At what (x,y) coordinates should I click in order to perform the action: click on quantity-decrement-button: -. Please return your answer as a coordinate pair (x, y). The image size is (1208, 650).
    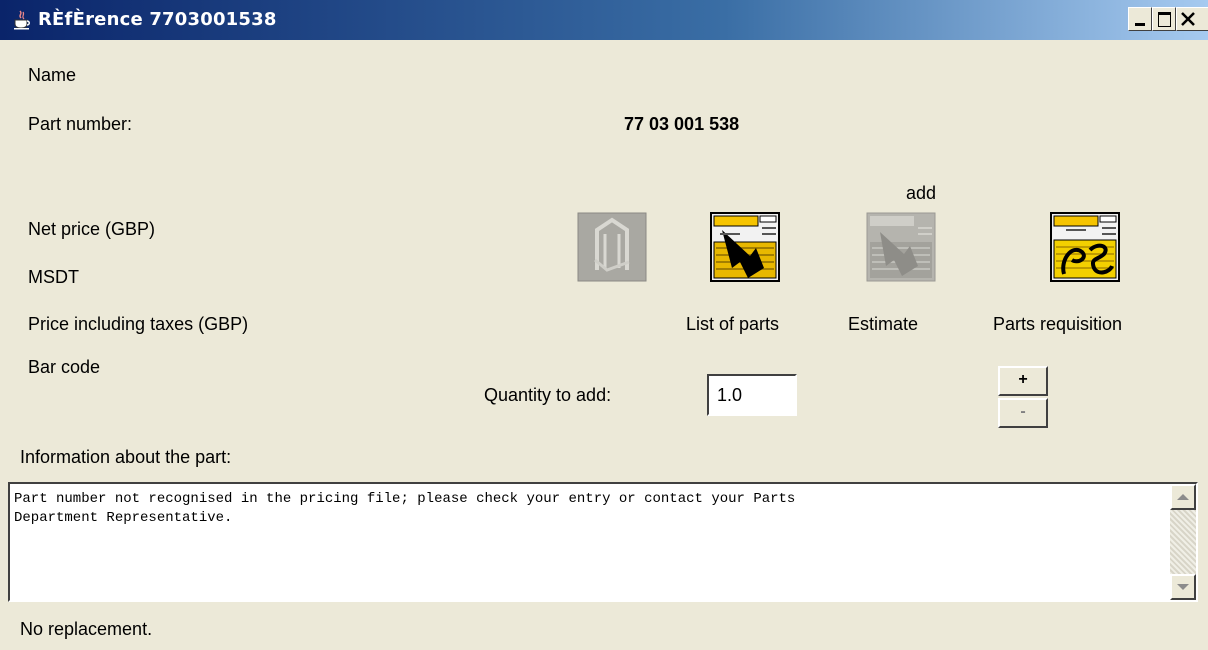
    Looking at the image, I should click on (1023, 413).